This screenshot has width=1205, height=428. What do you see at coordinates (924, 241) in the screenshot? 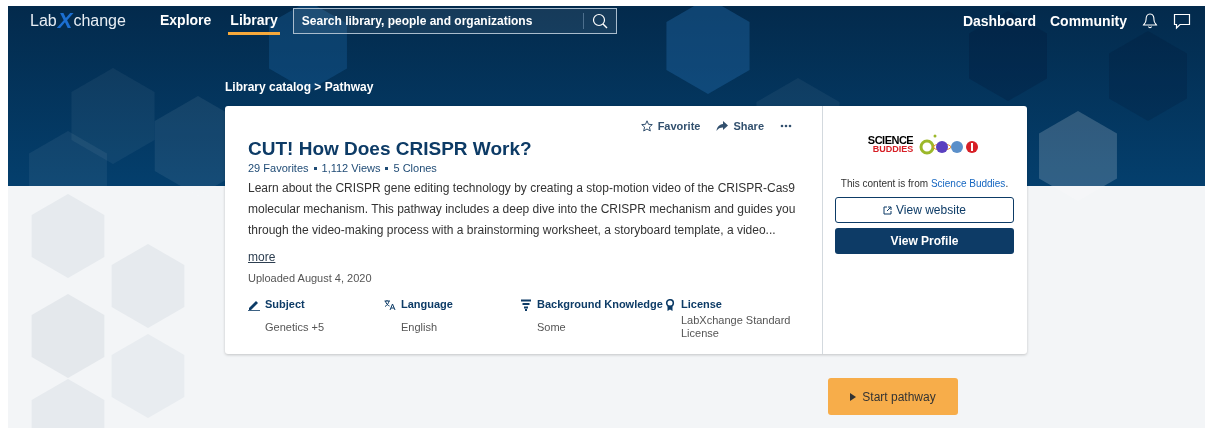
I see `view-profile-button: View Profile` at bounding box center [924, 241].